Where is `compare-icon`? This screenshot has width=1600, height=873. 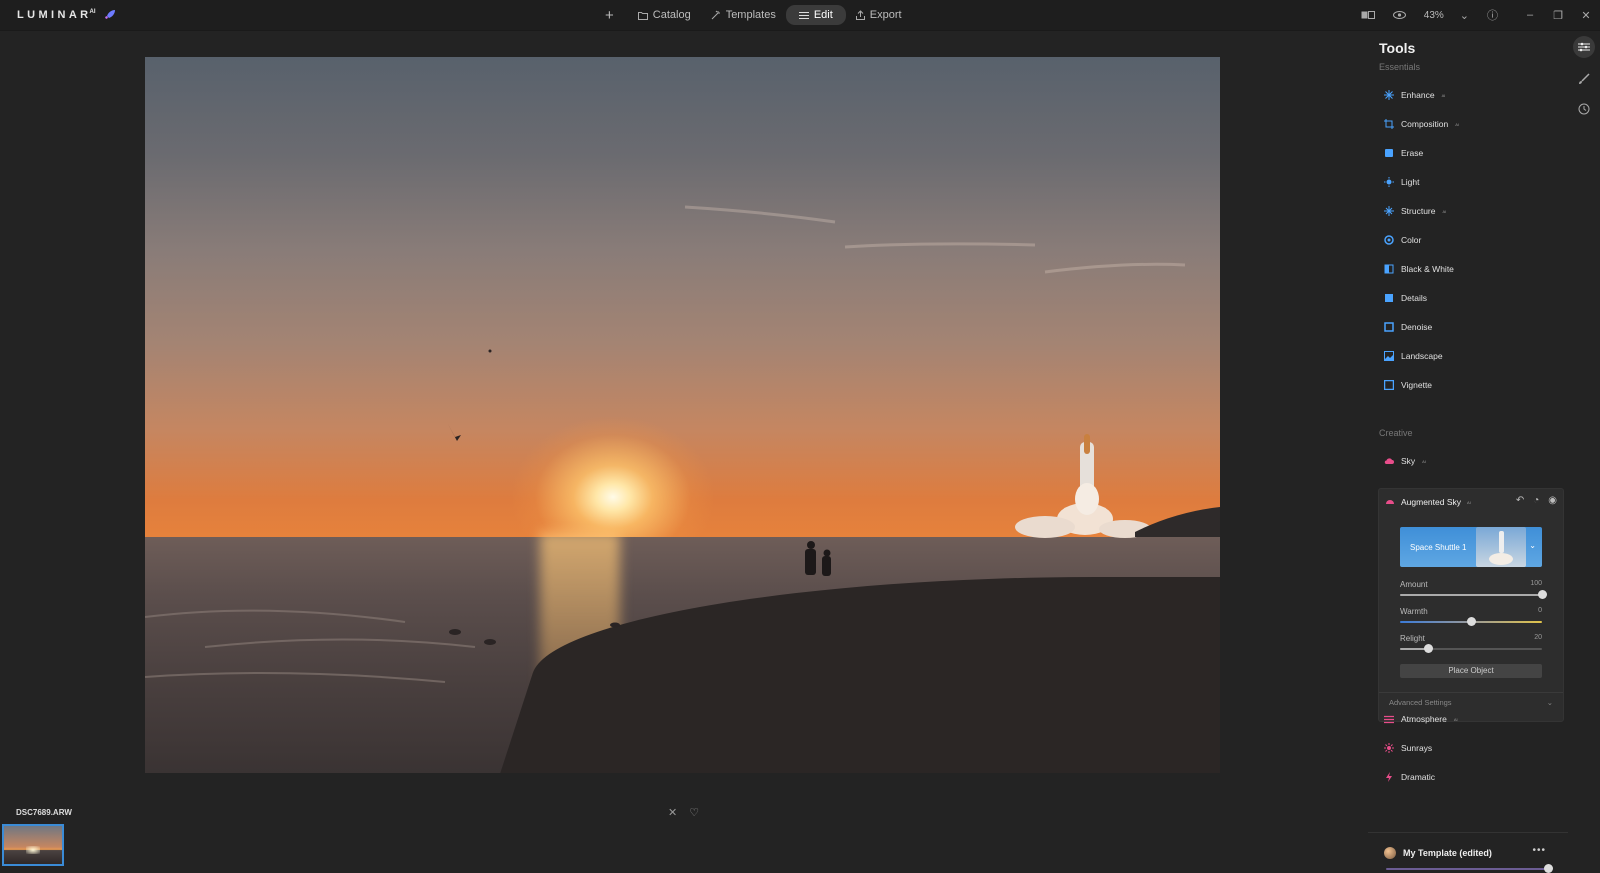 compare-icon is located at coordinates (1368, 15).